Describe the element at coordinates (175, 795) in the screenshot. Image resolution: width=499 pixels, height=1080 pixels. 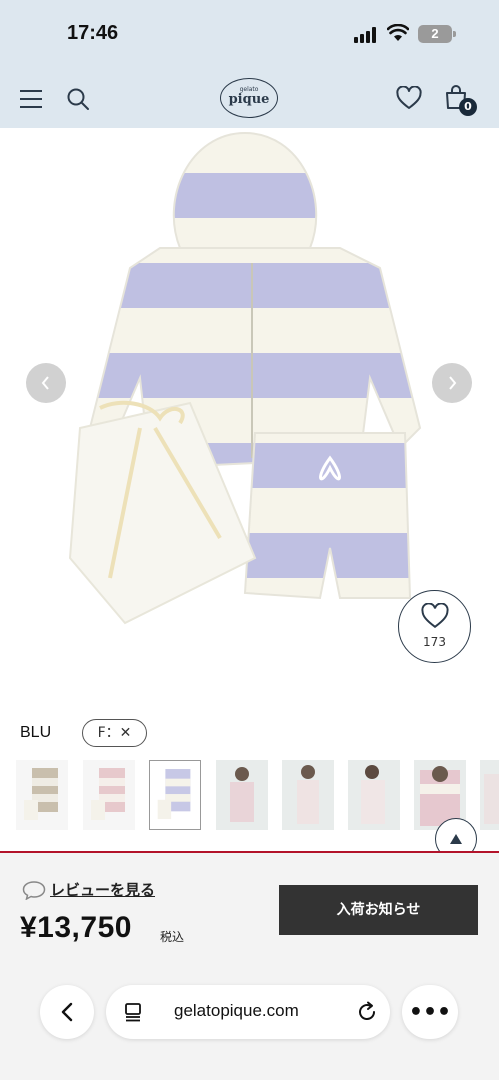
I see `thumbnail-blue` at that location.